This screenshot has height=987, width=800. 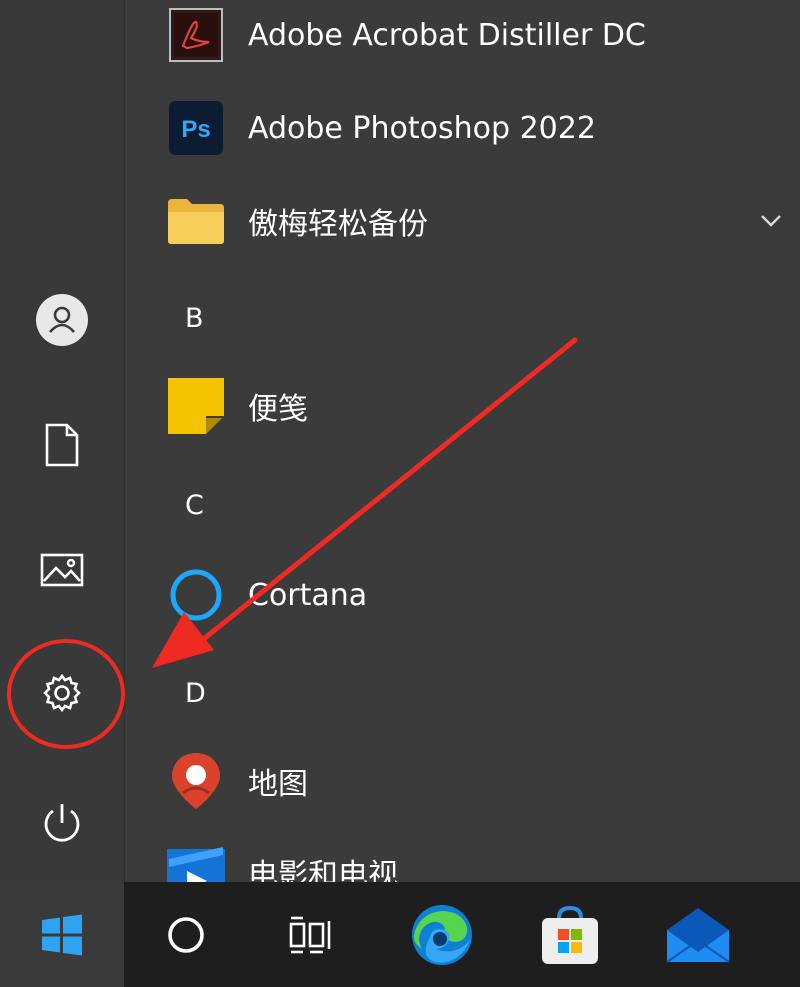 I want to click on app-label: Adobe Photoshop 2022, so click(x=422, y=128).